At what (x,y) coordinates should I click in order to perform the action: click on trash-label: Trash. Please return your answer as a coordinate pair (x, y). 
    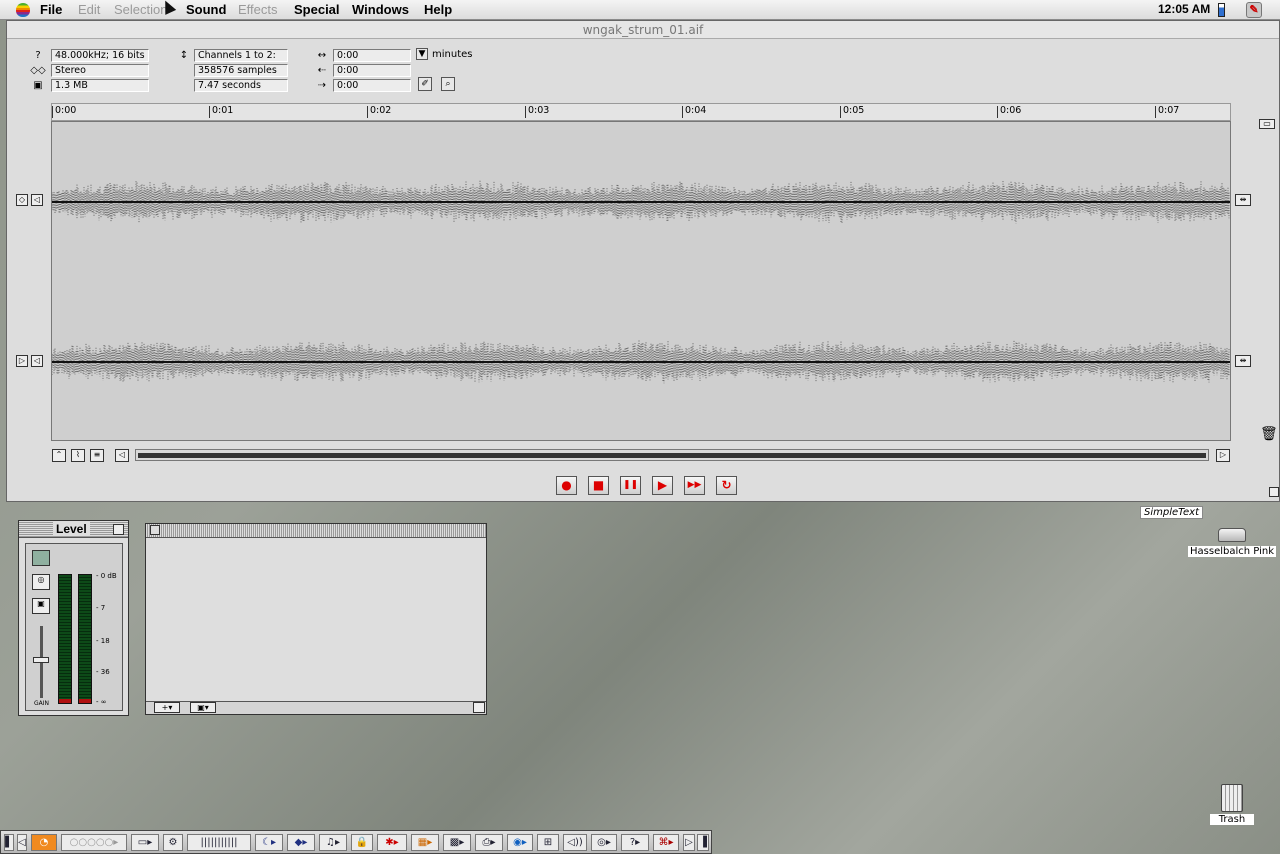
    Looking at the image, I should click on (1232, 819).